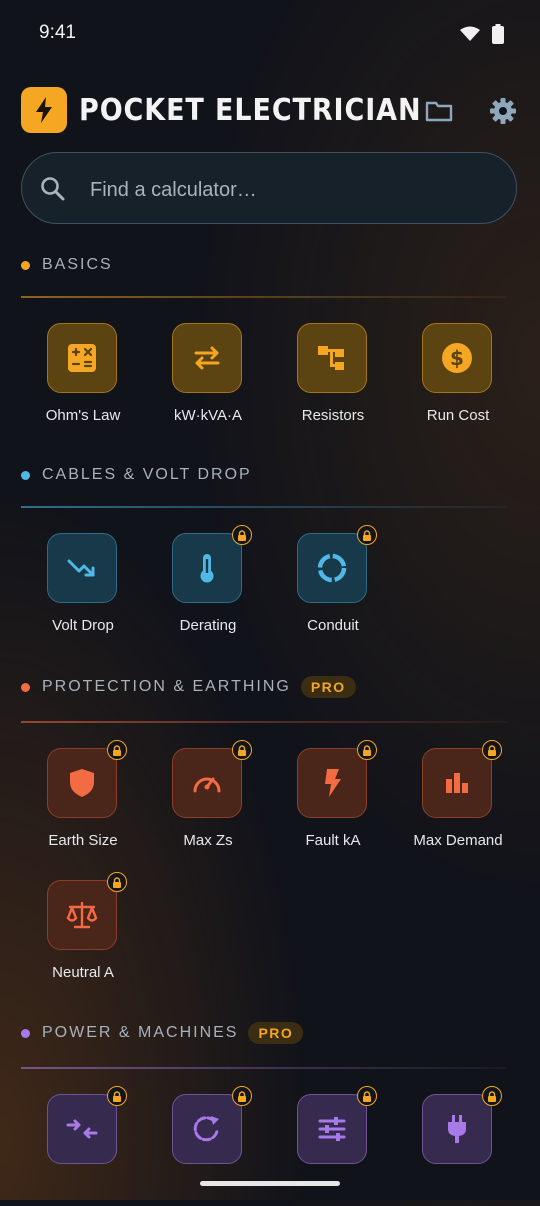 The height and width of the screenshot is (1206, 540). Describe the element at coordinates (208, 840) in the screenshot. I see `tile-label: Max Zs` at that location.